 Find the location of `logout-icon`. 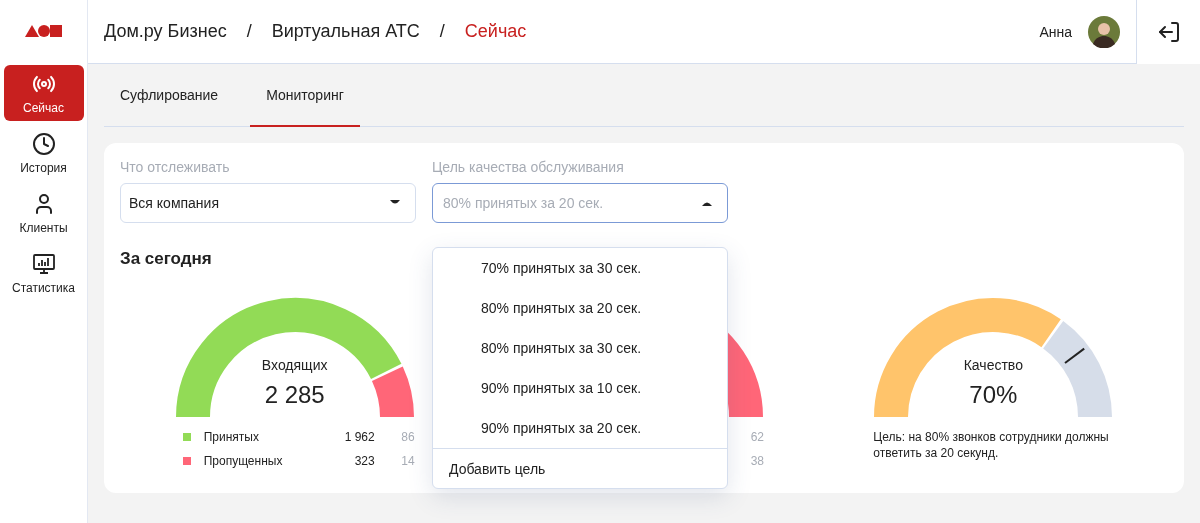

logout-icon is located at coordinates (1168, 31).